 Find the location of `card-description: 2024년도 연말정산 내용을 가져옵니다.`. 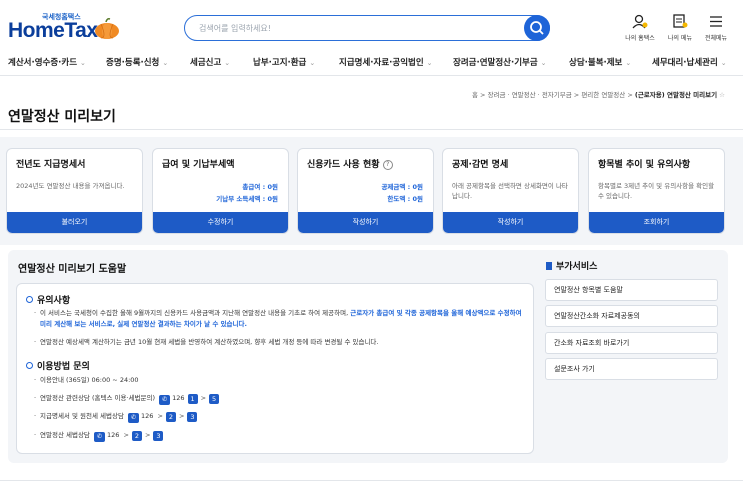

card-description: 2024년도 연말정산 내용을 가져옵니다. is located at coordinates (70, 186).